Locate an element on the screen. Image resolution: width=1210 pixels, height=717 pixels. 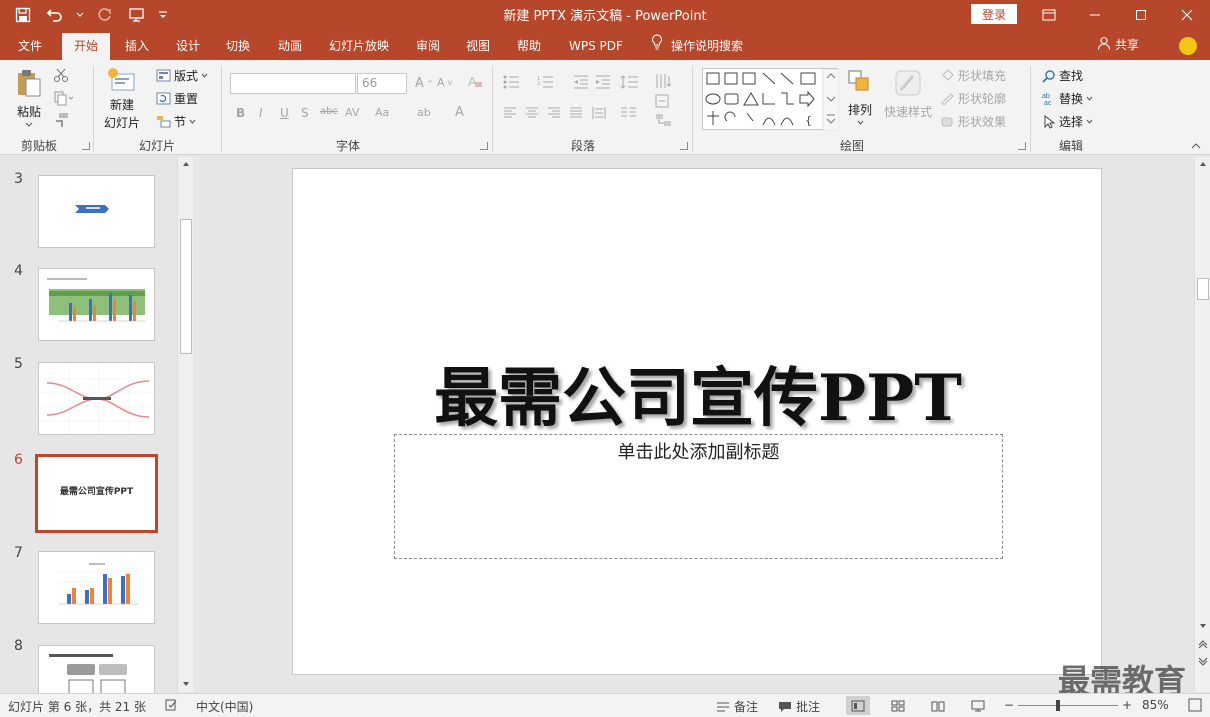
language-status: 中文(中国) is located at coordinates (224, 706).